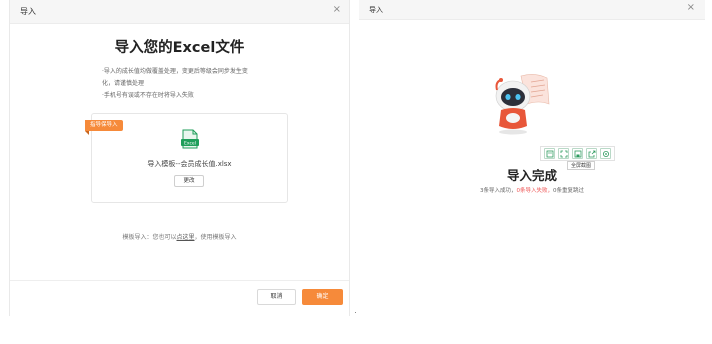  Describe the element at coordinates (179, 48) in the screenshot. I see `page-title: 导入您的Excel文件` at that location.